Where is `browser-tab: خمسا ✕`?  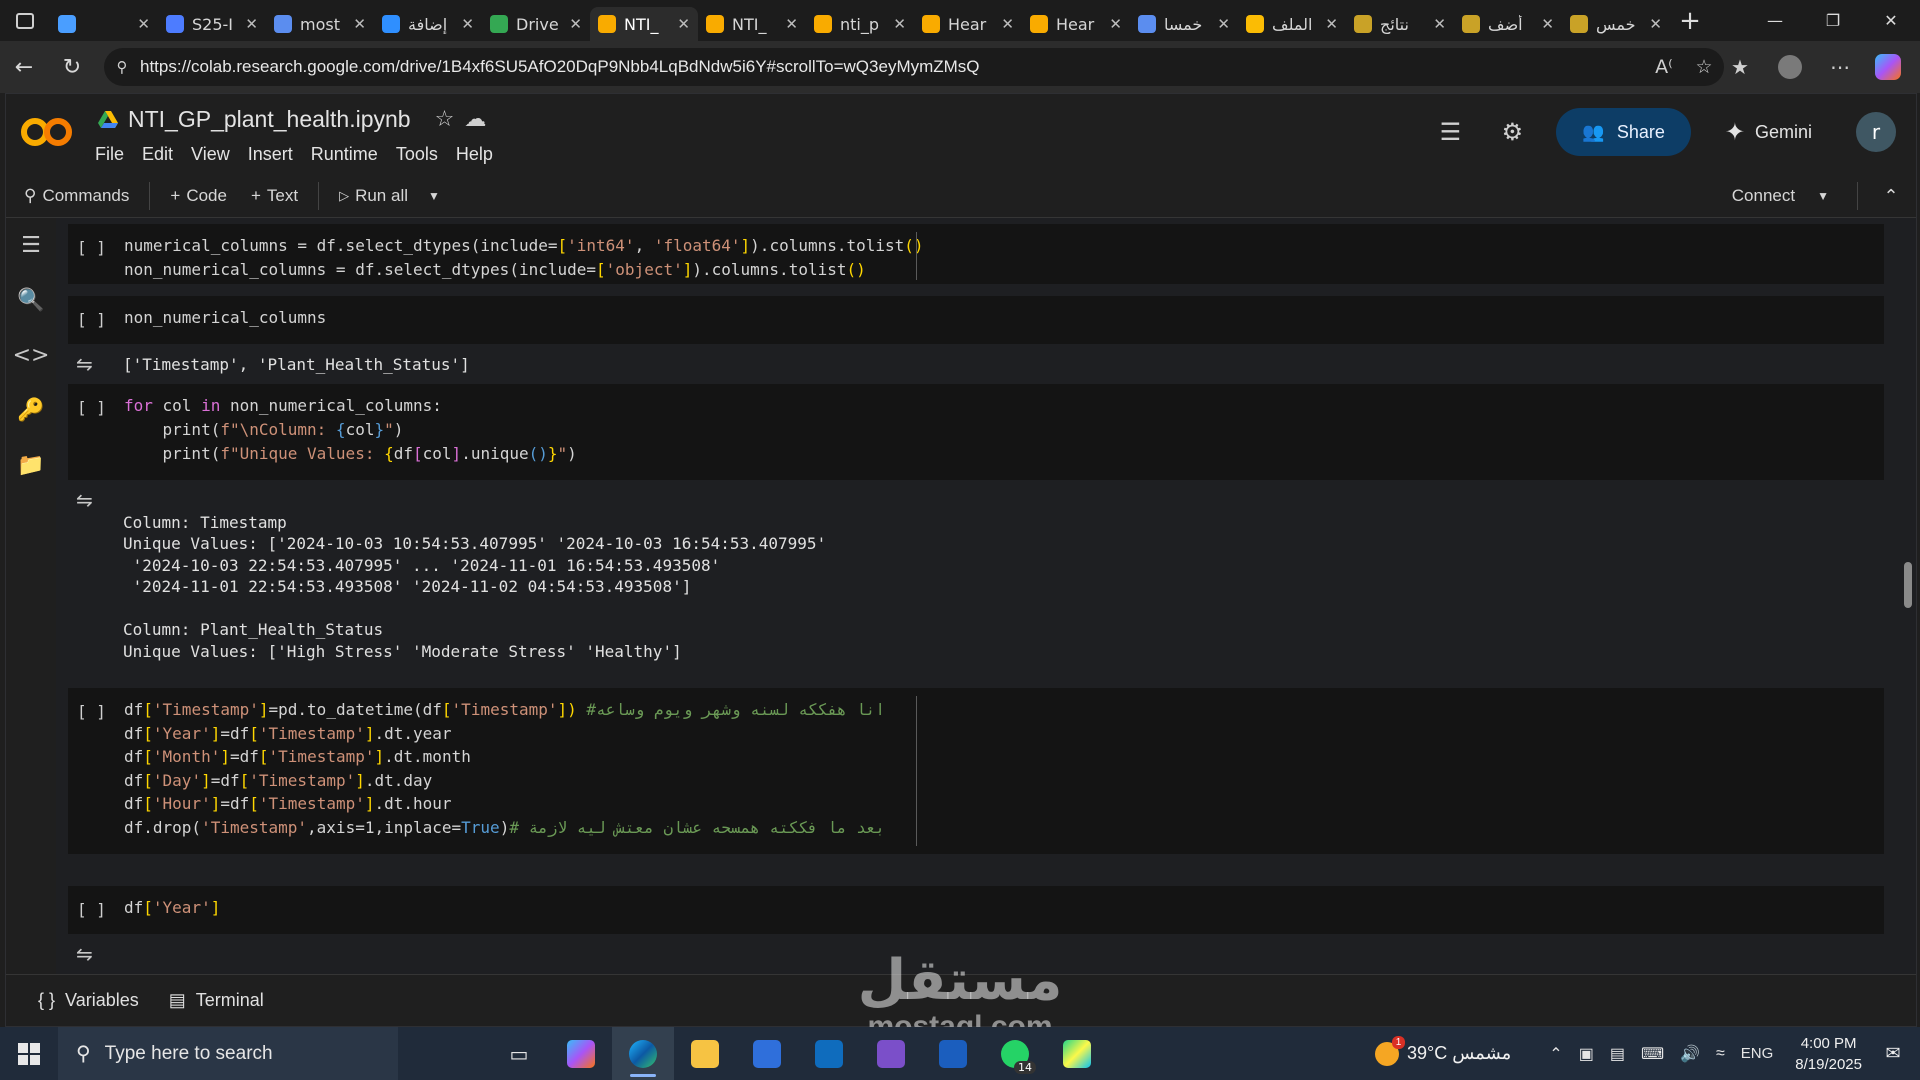
browser-tab: خمسا ✕ is located at coordinates (1184, 24).